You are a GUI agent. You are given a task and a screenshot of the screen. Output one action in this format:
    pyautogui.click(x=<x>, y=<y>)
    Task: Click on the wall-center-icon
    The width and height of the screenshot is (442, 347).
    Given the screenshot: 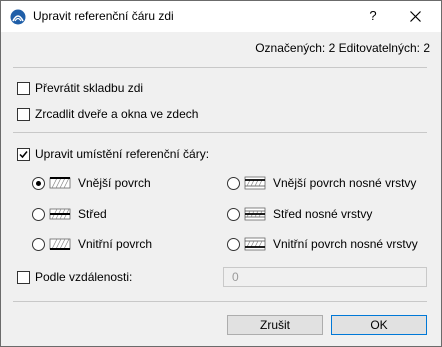 What is the action you would take?
    pyautogui.click(x=60, y=214)
    